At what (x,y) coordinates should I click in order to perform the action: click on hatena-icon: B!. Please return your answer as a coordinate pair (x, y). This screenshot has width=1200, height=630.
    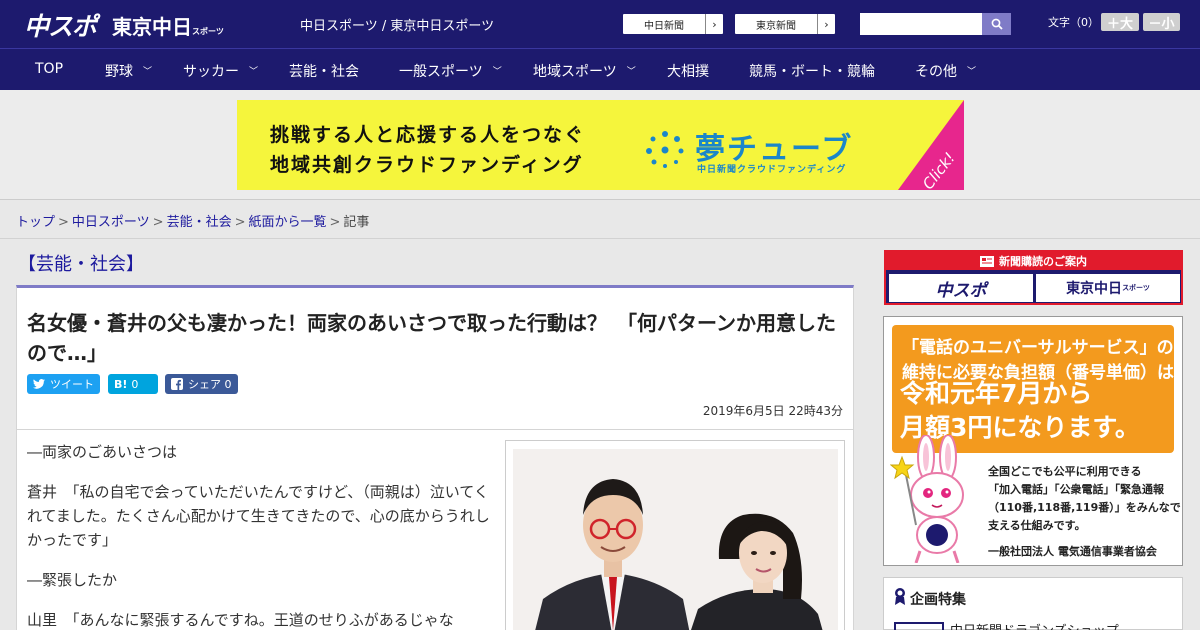
    Looking at the image, I should click on (121, 384).